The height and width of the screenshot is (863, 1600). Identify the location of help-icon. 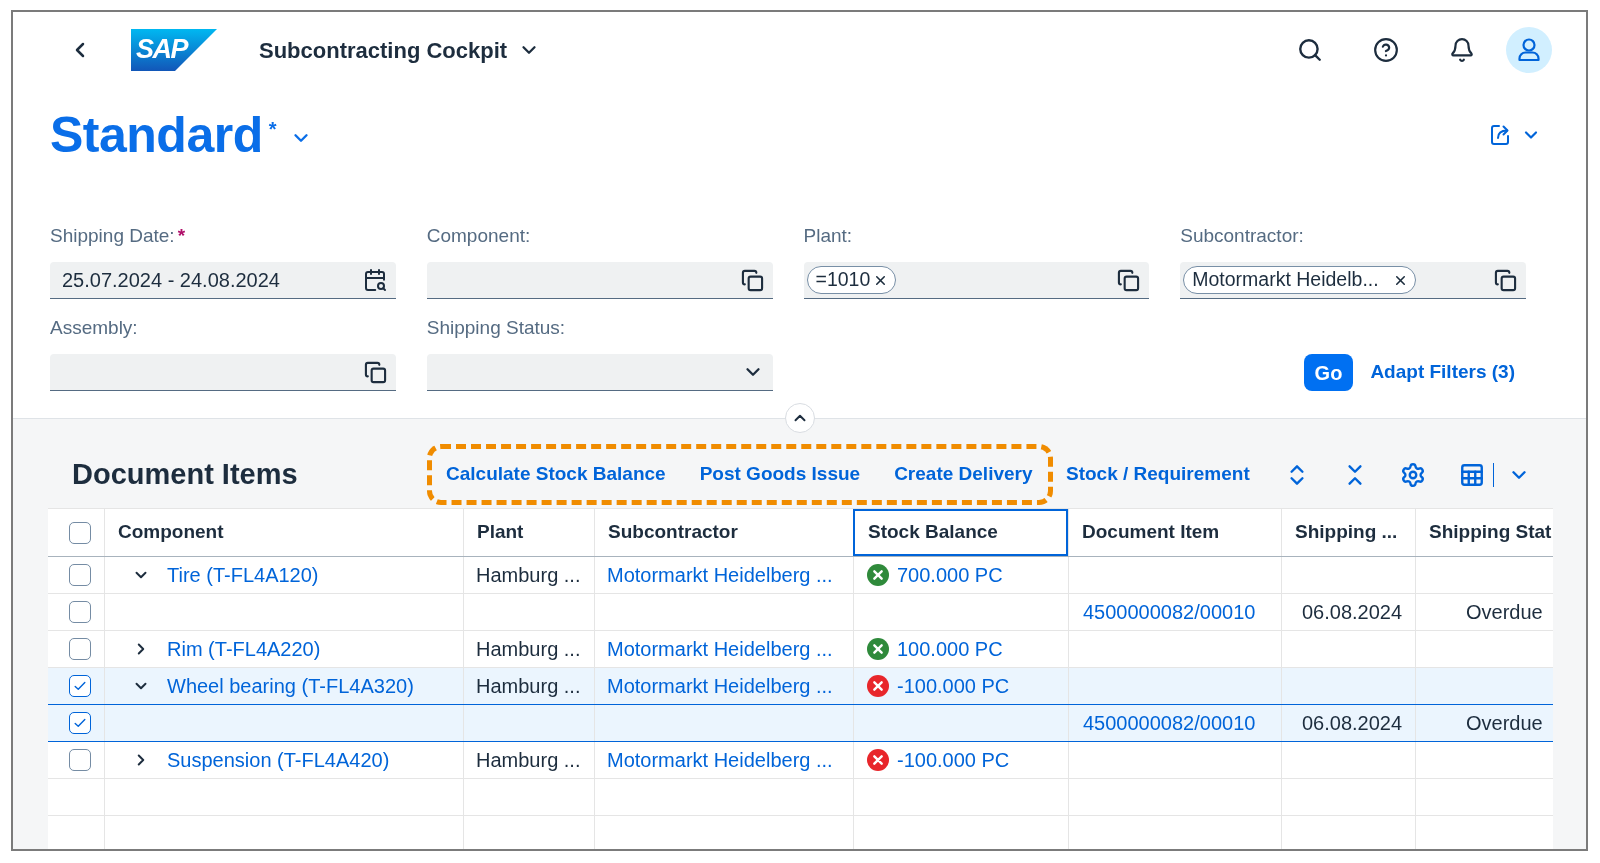
(1386, 50).